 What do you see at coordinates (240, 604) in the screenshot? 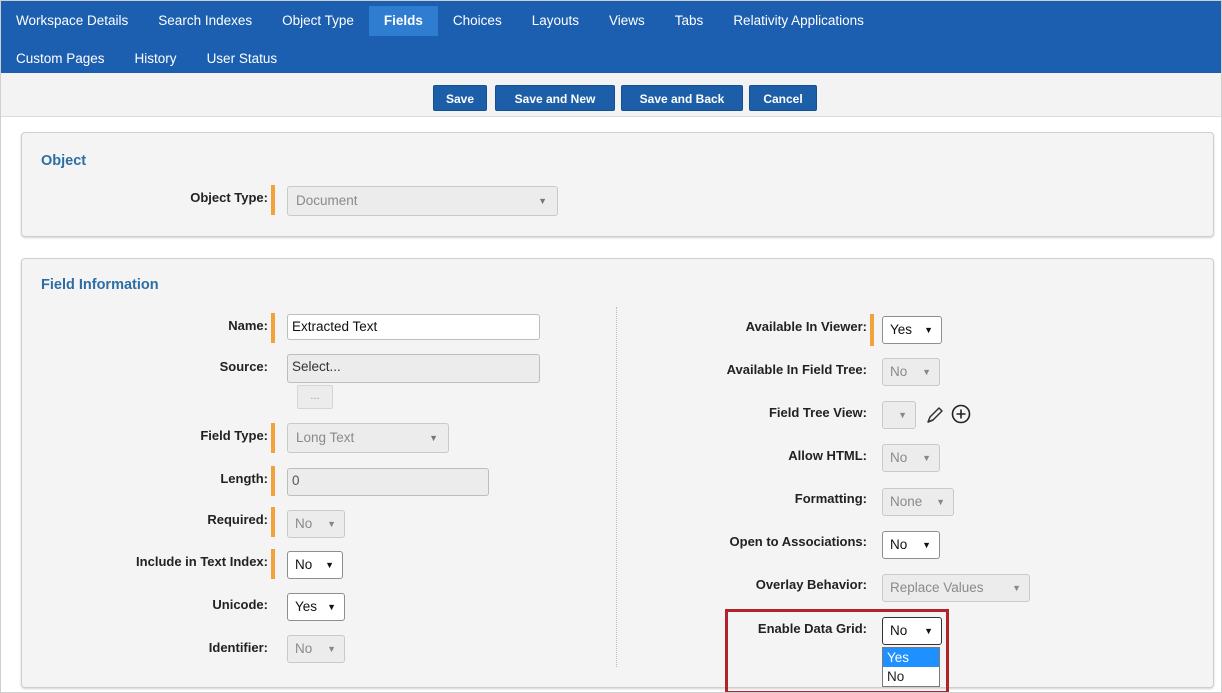
I see `unicode-label: Unicode:` at bounding box center [240, 604].